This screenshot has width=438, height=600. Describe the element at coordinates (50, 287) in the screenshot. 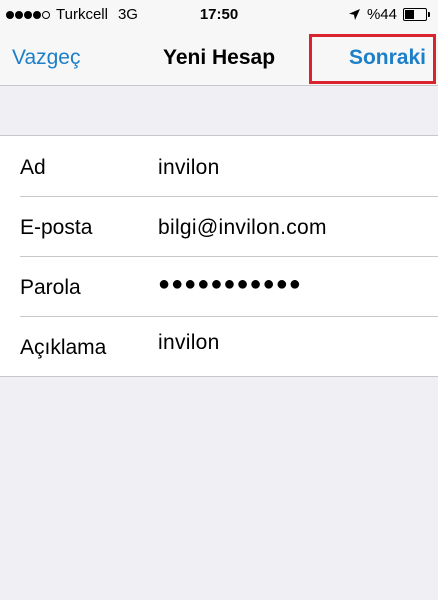

I see `password-label: Parola` at that location.